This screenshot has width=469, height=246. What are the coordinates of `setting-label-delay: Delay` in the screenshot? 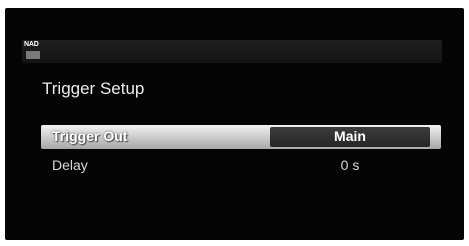 It's located at (70, 165).